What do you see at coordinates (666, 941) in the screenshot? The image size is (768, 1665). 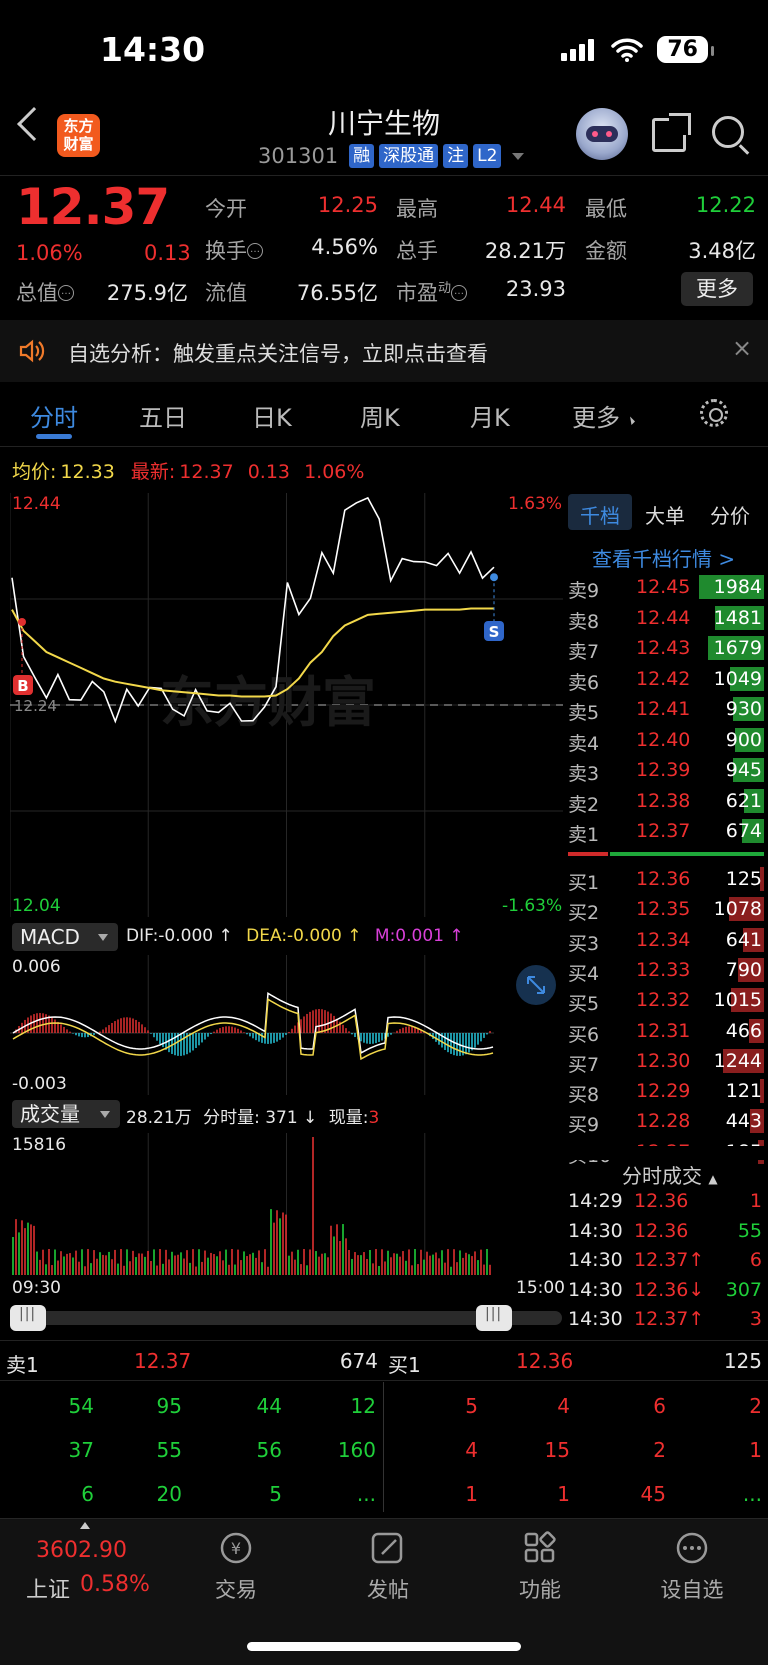 I see `bid-row: 买3 12.34 641` at bounding box center [666, 941].